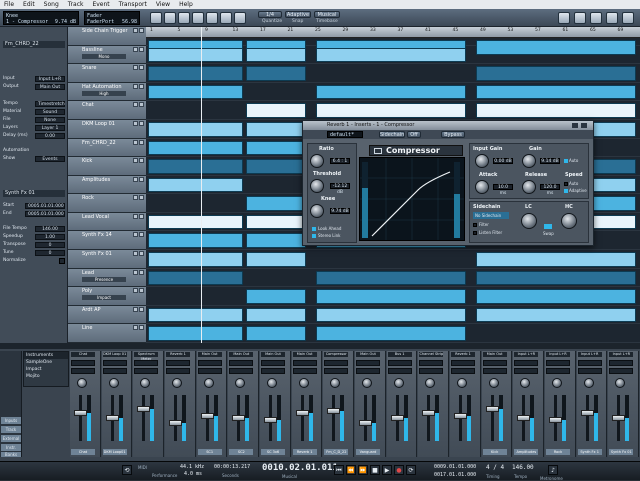 Image resolution: width=640 pixels, height=481 pixels. Describe the element at coordinates (11, 429) in the screenshot. I see `nav-track: Track` at that location.